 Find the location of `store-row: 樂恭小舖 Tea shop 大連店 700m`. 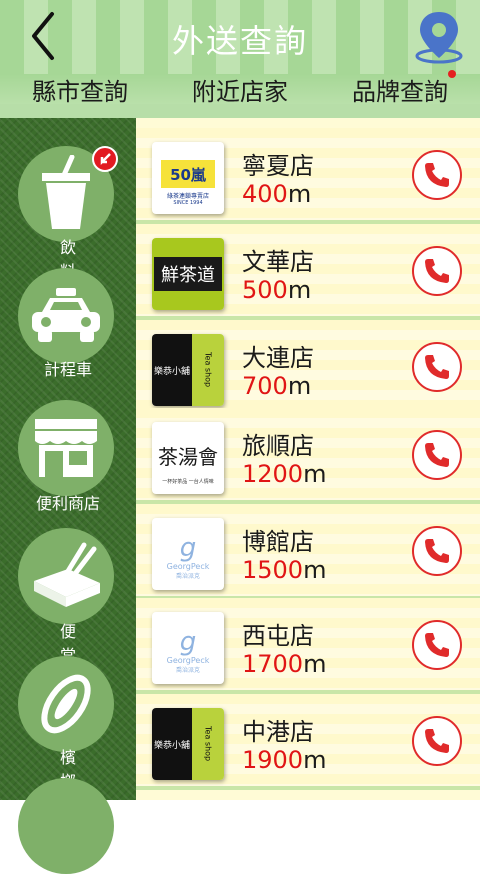

store-row: 樂恭小舖 Tea shop 大連店 700m is located at coordinates (308, 368).